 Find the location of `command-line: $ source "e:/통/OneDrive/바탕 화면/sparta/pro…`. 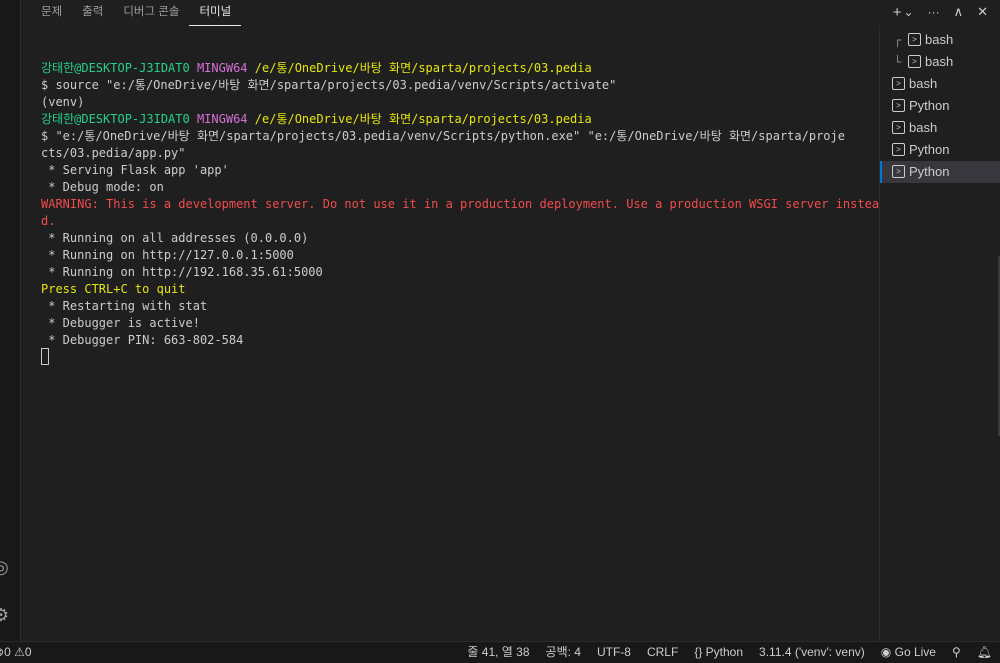

command-line: $ source "e:/통/OneDrive/바탕 화면/sparta/pro… is located at coordinates (329, 85).